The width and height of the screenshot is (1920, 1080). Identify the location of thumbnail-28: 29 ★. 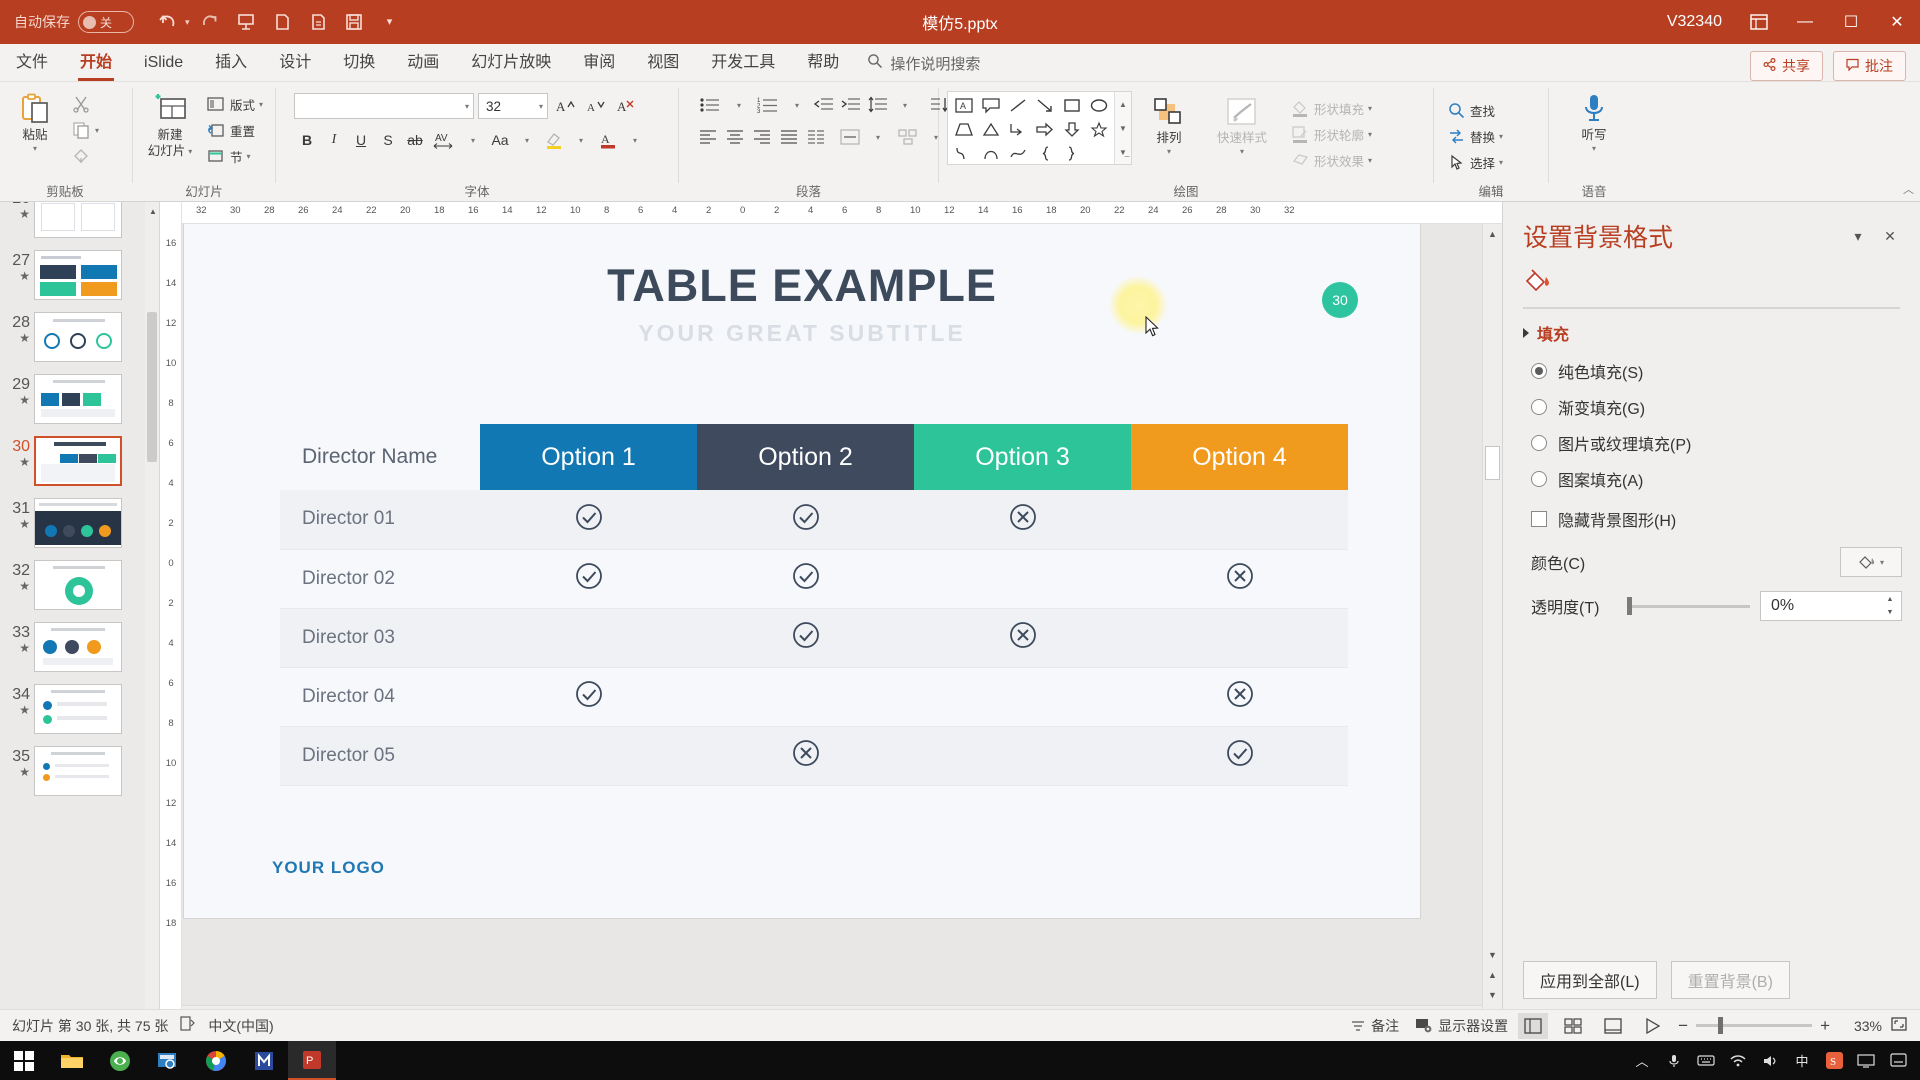
(79, 399).